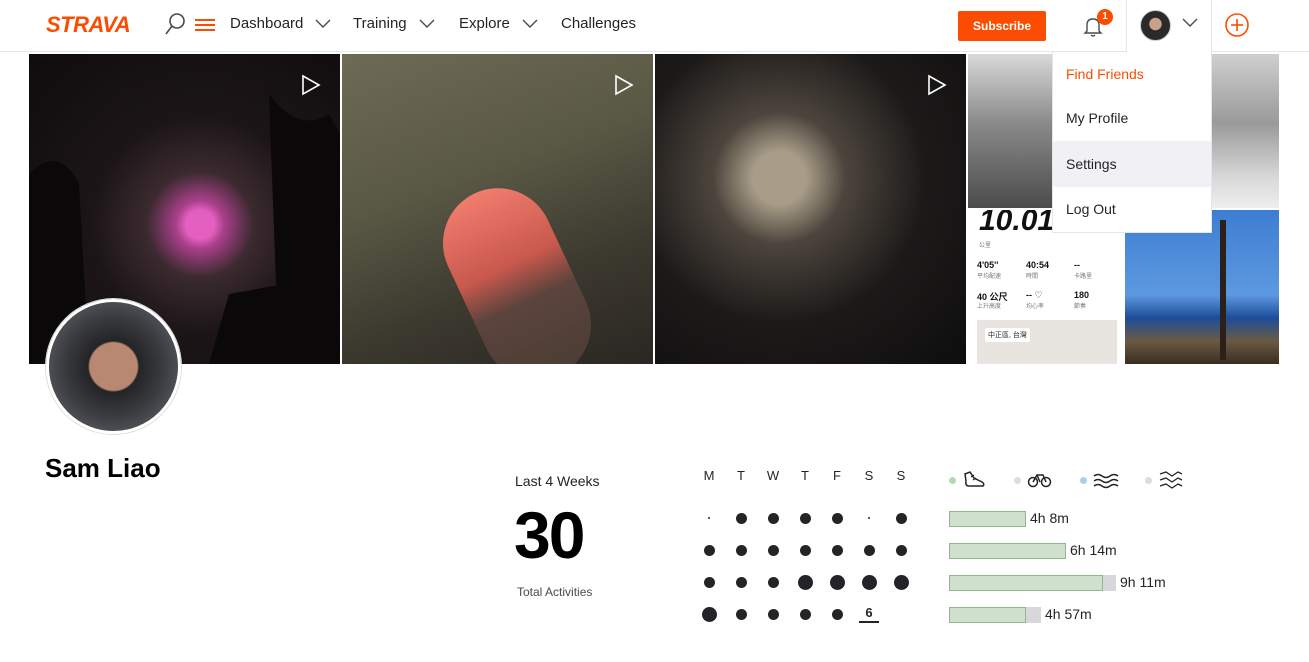 The image size is (1309, 662). I want to click on photo-stat-label: 節奏, so click(1080, 307).